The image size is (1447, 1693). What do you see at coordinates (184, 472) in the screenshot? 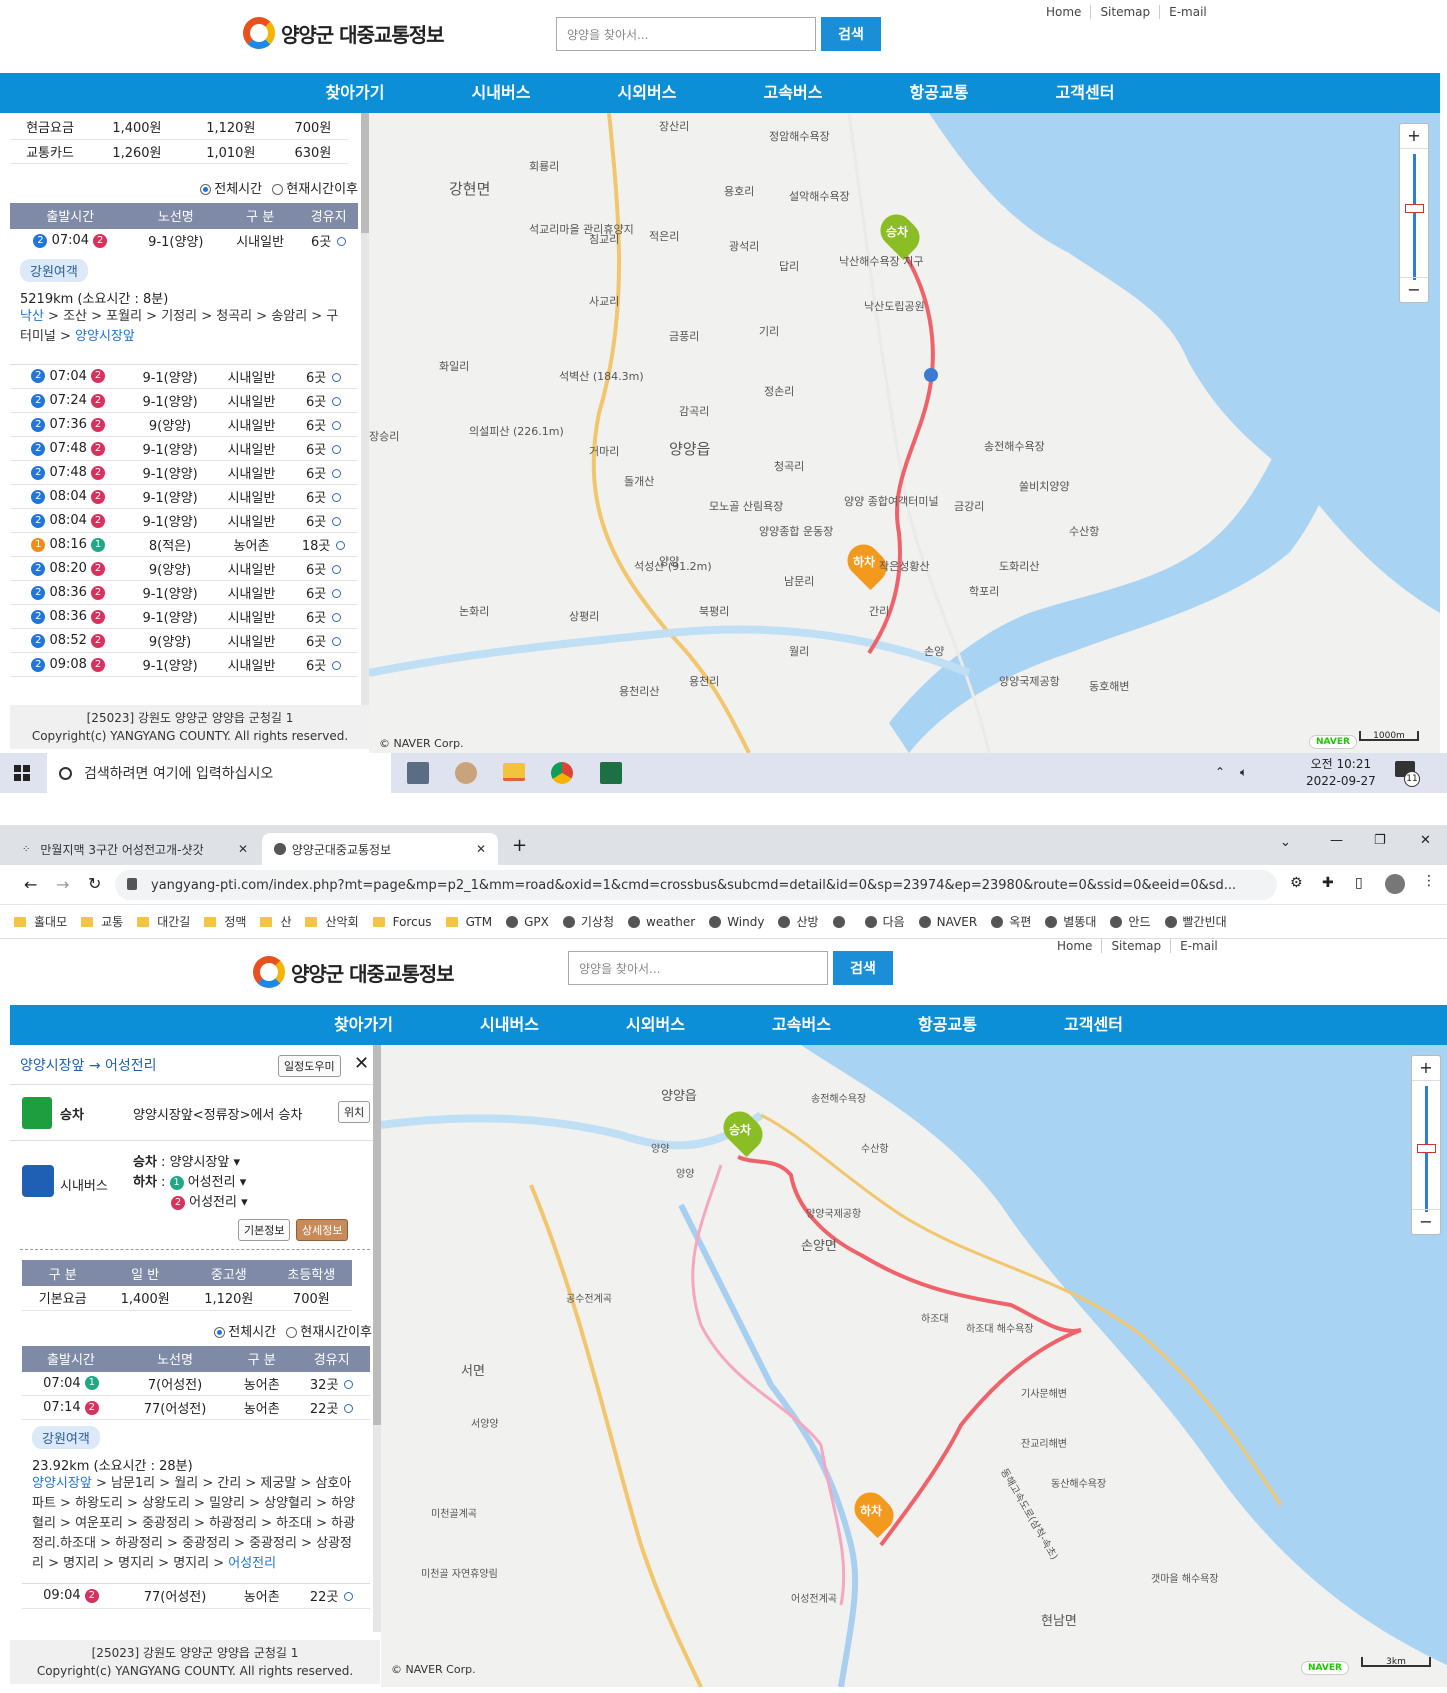
I see `table-row: 2 07:48 2 9-1(양양) 시내일반 6곳` at bounding box center [184, 472].